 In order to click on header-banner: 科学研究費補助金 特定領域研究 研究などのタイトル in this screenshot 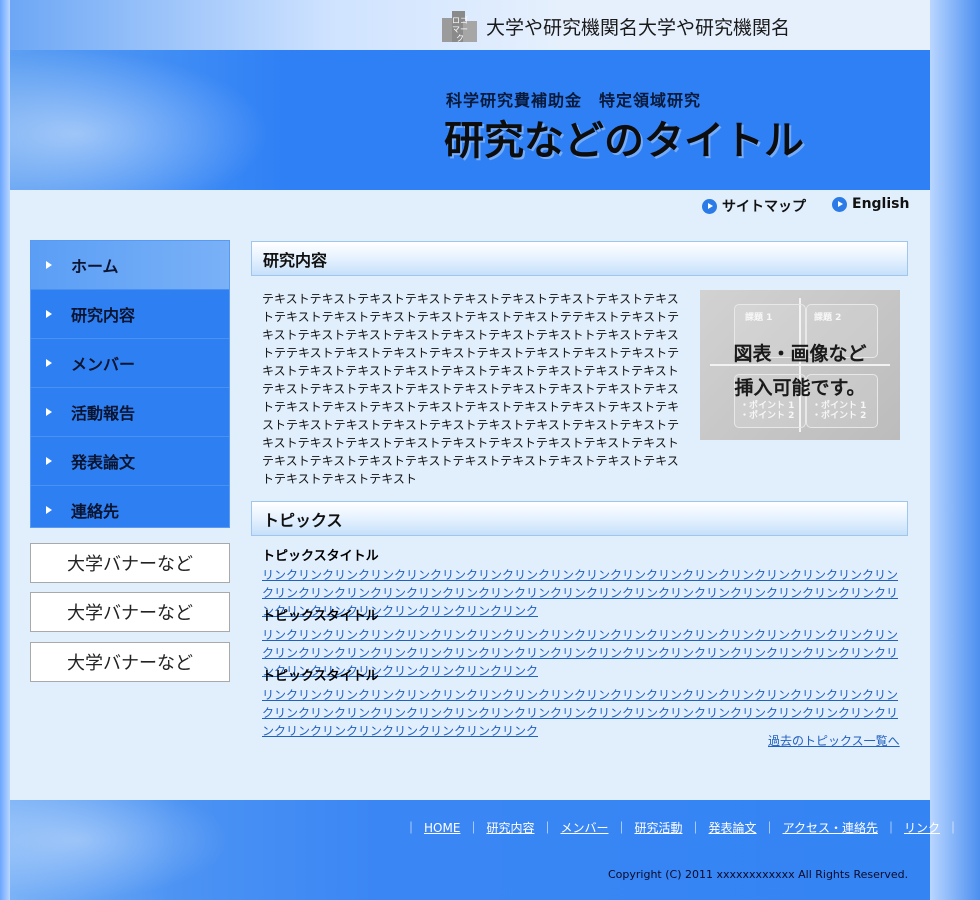, I will do `click(470, 120)`.